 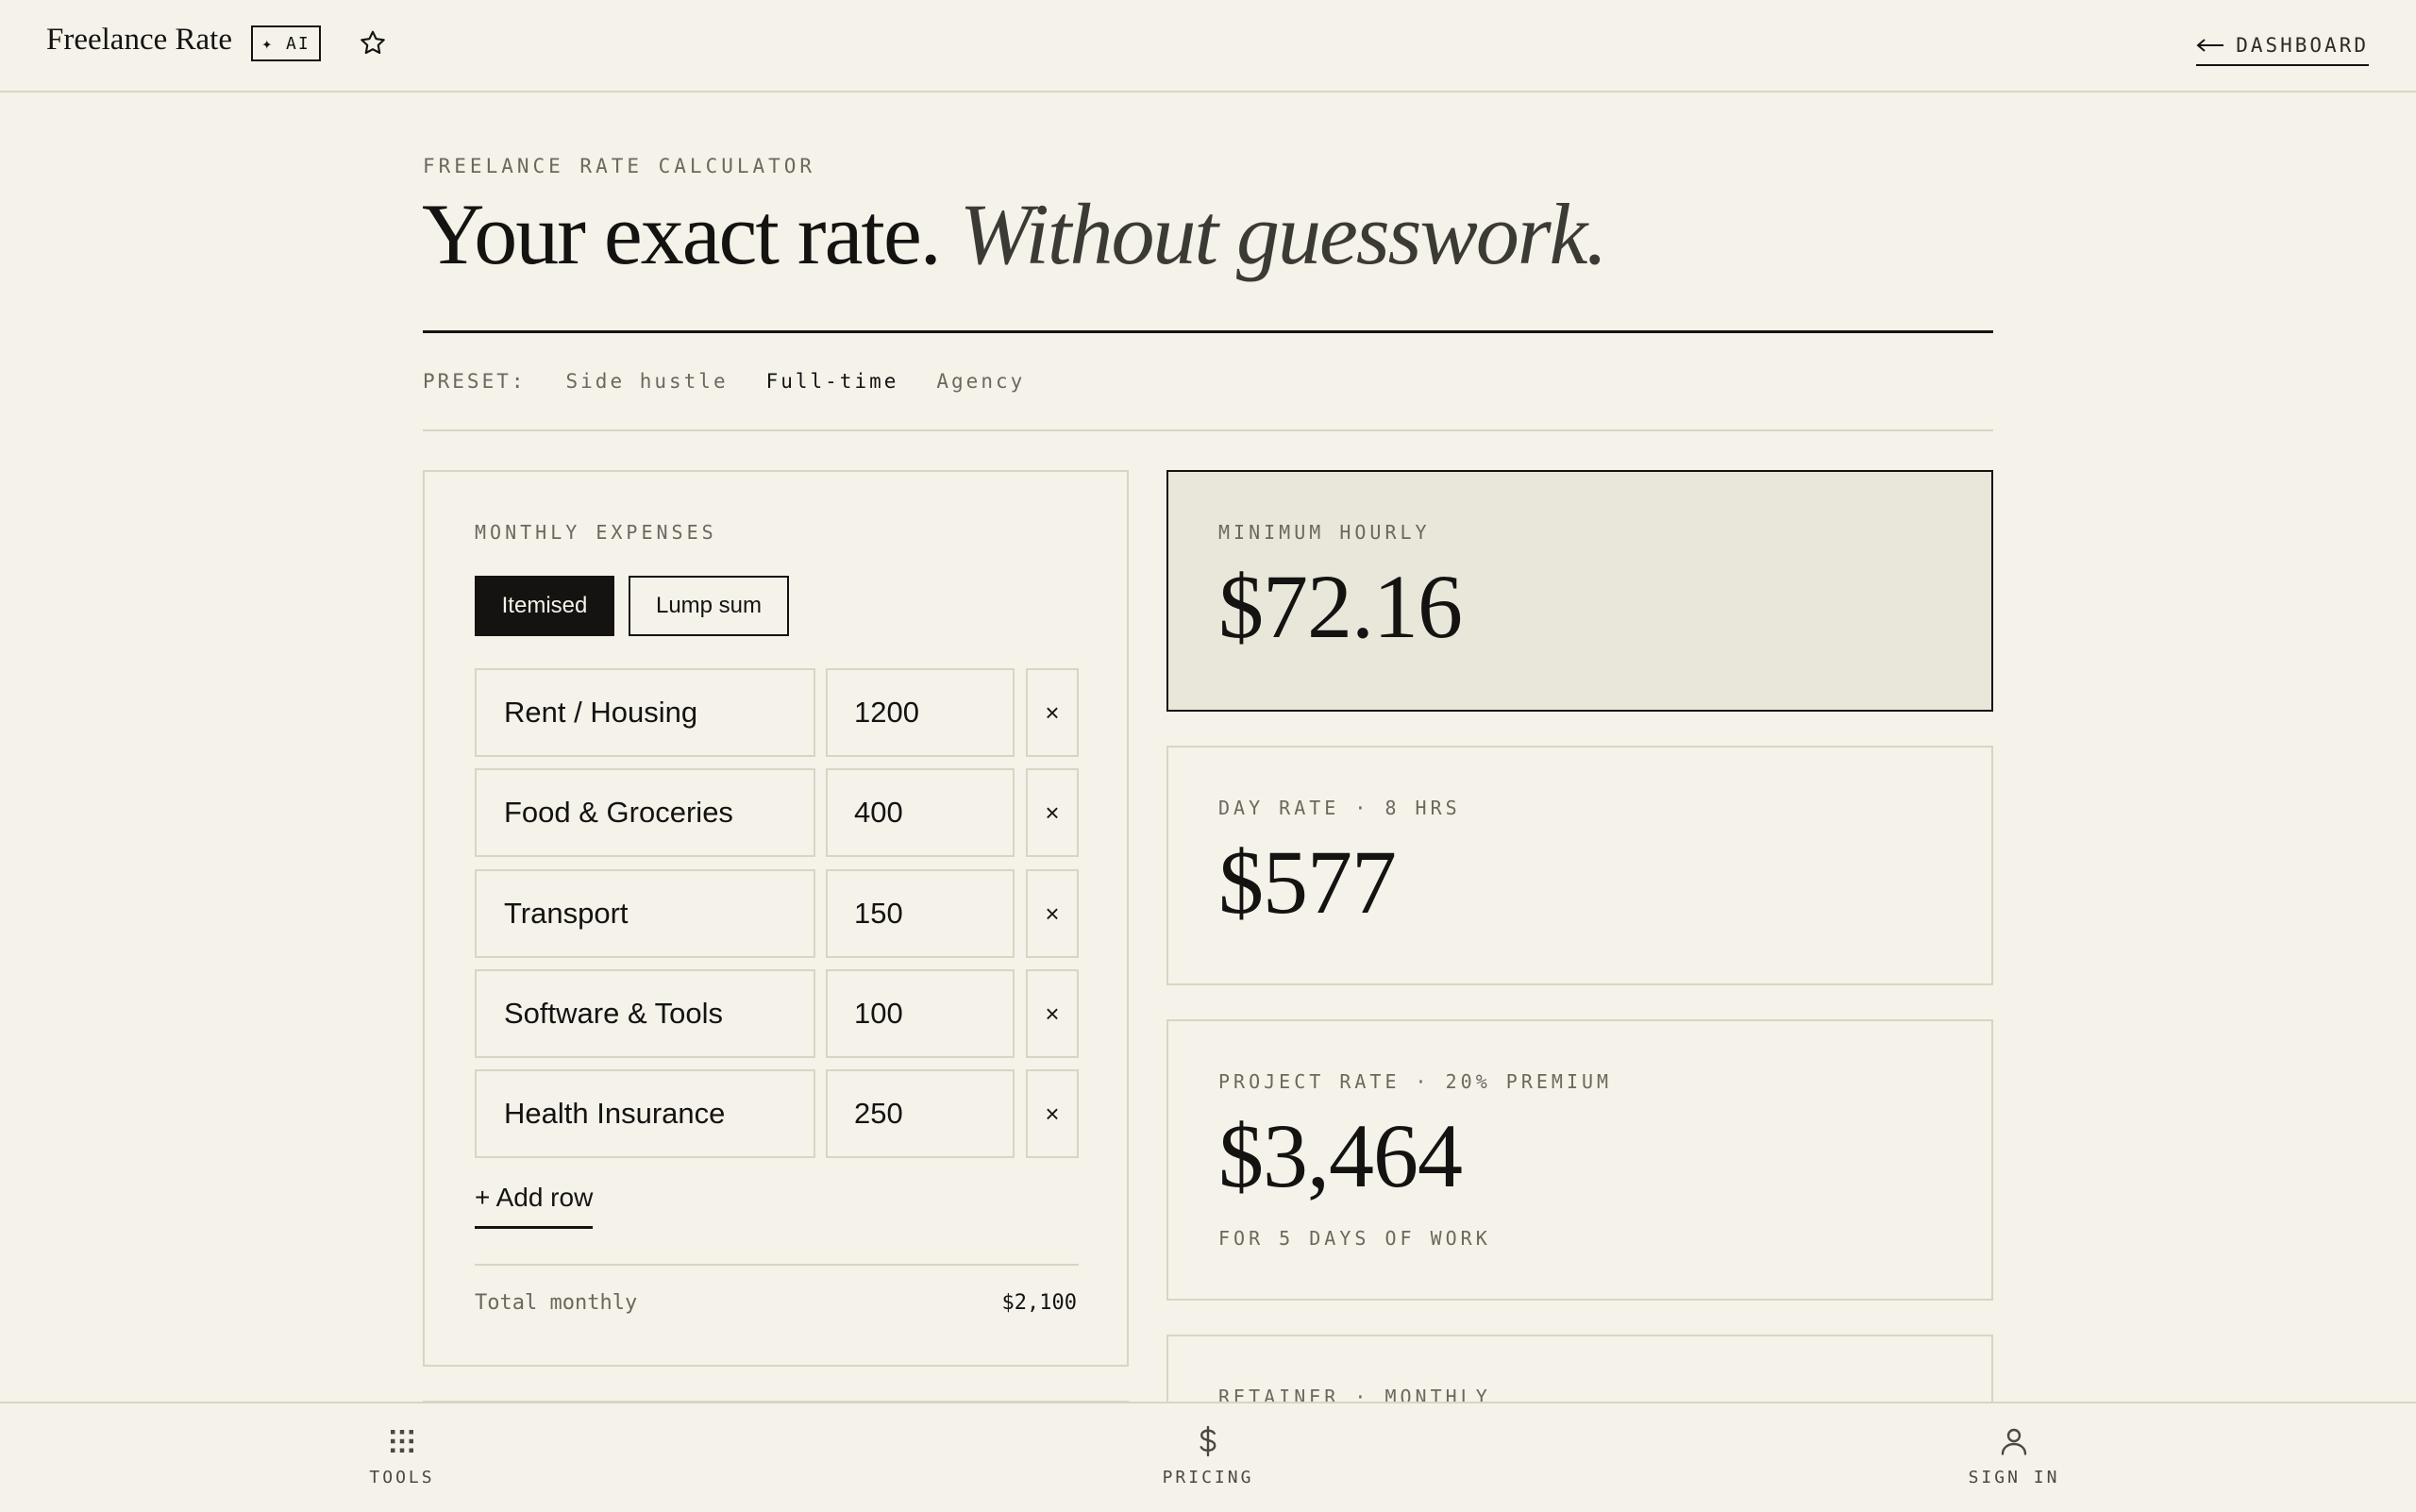 I want to click on expense-amount-input: 400, so click(x=921, y=812).